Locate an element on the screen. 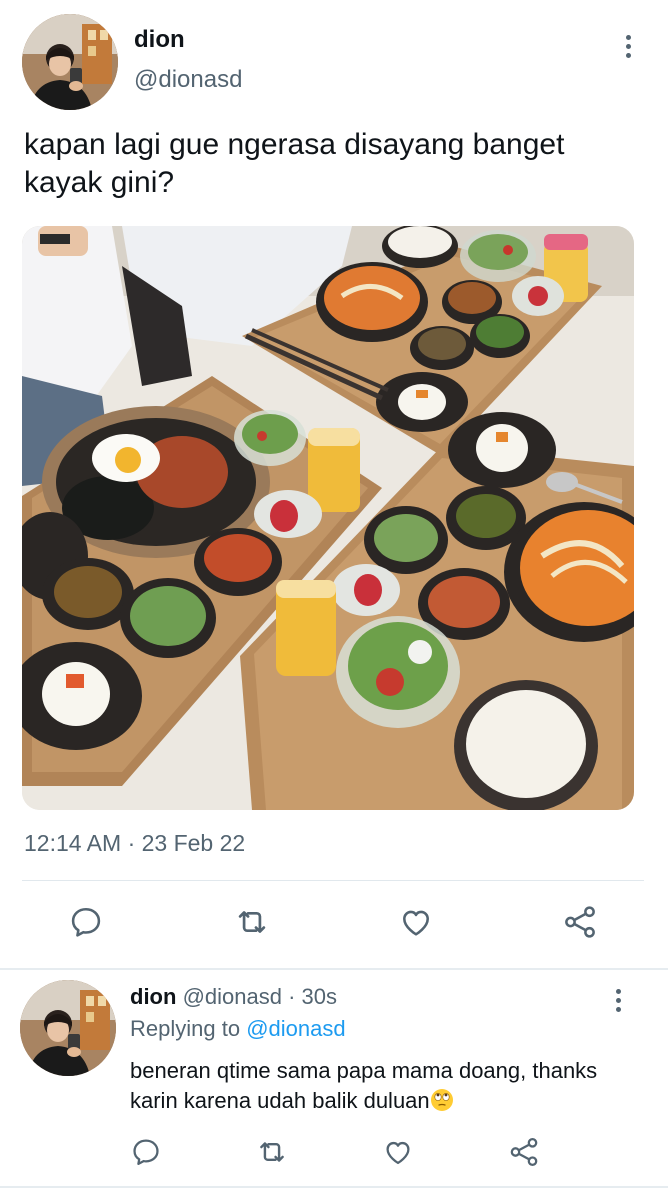  share-button is located at coordinates (580, 922).